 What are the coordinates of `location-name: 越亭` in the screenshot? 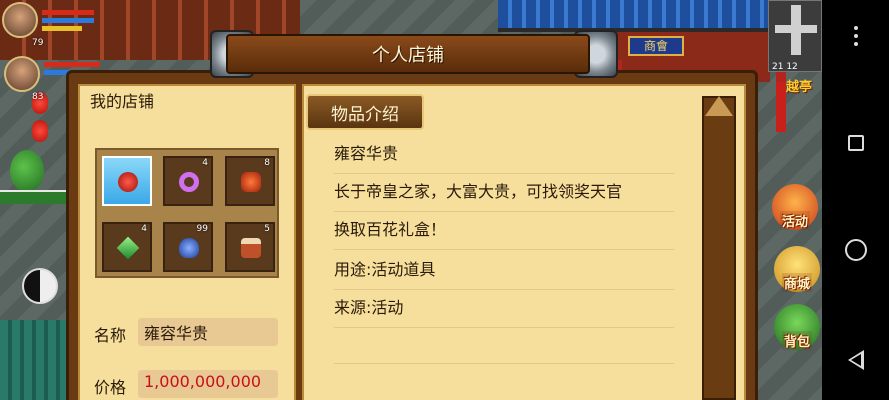 It's located at (799, 87).